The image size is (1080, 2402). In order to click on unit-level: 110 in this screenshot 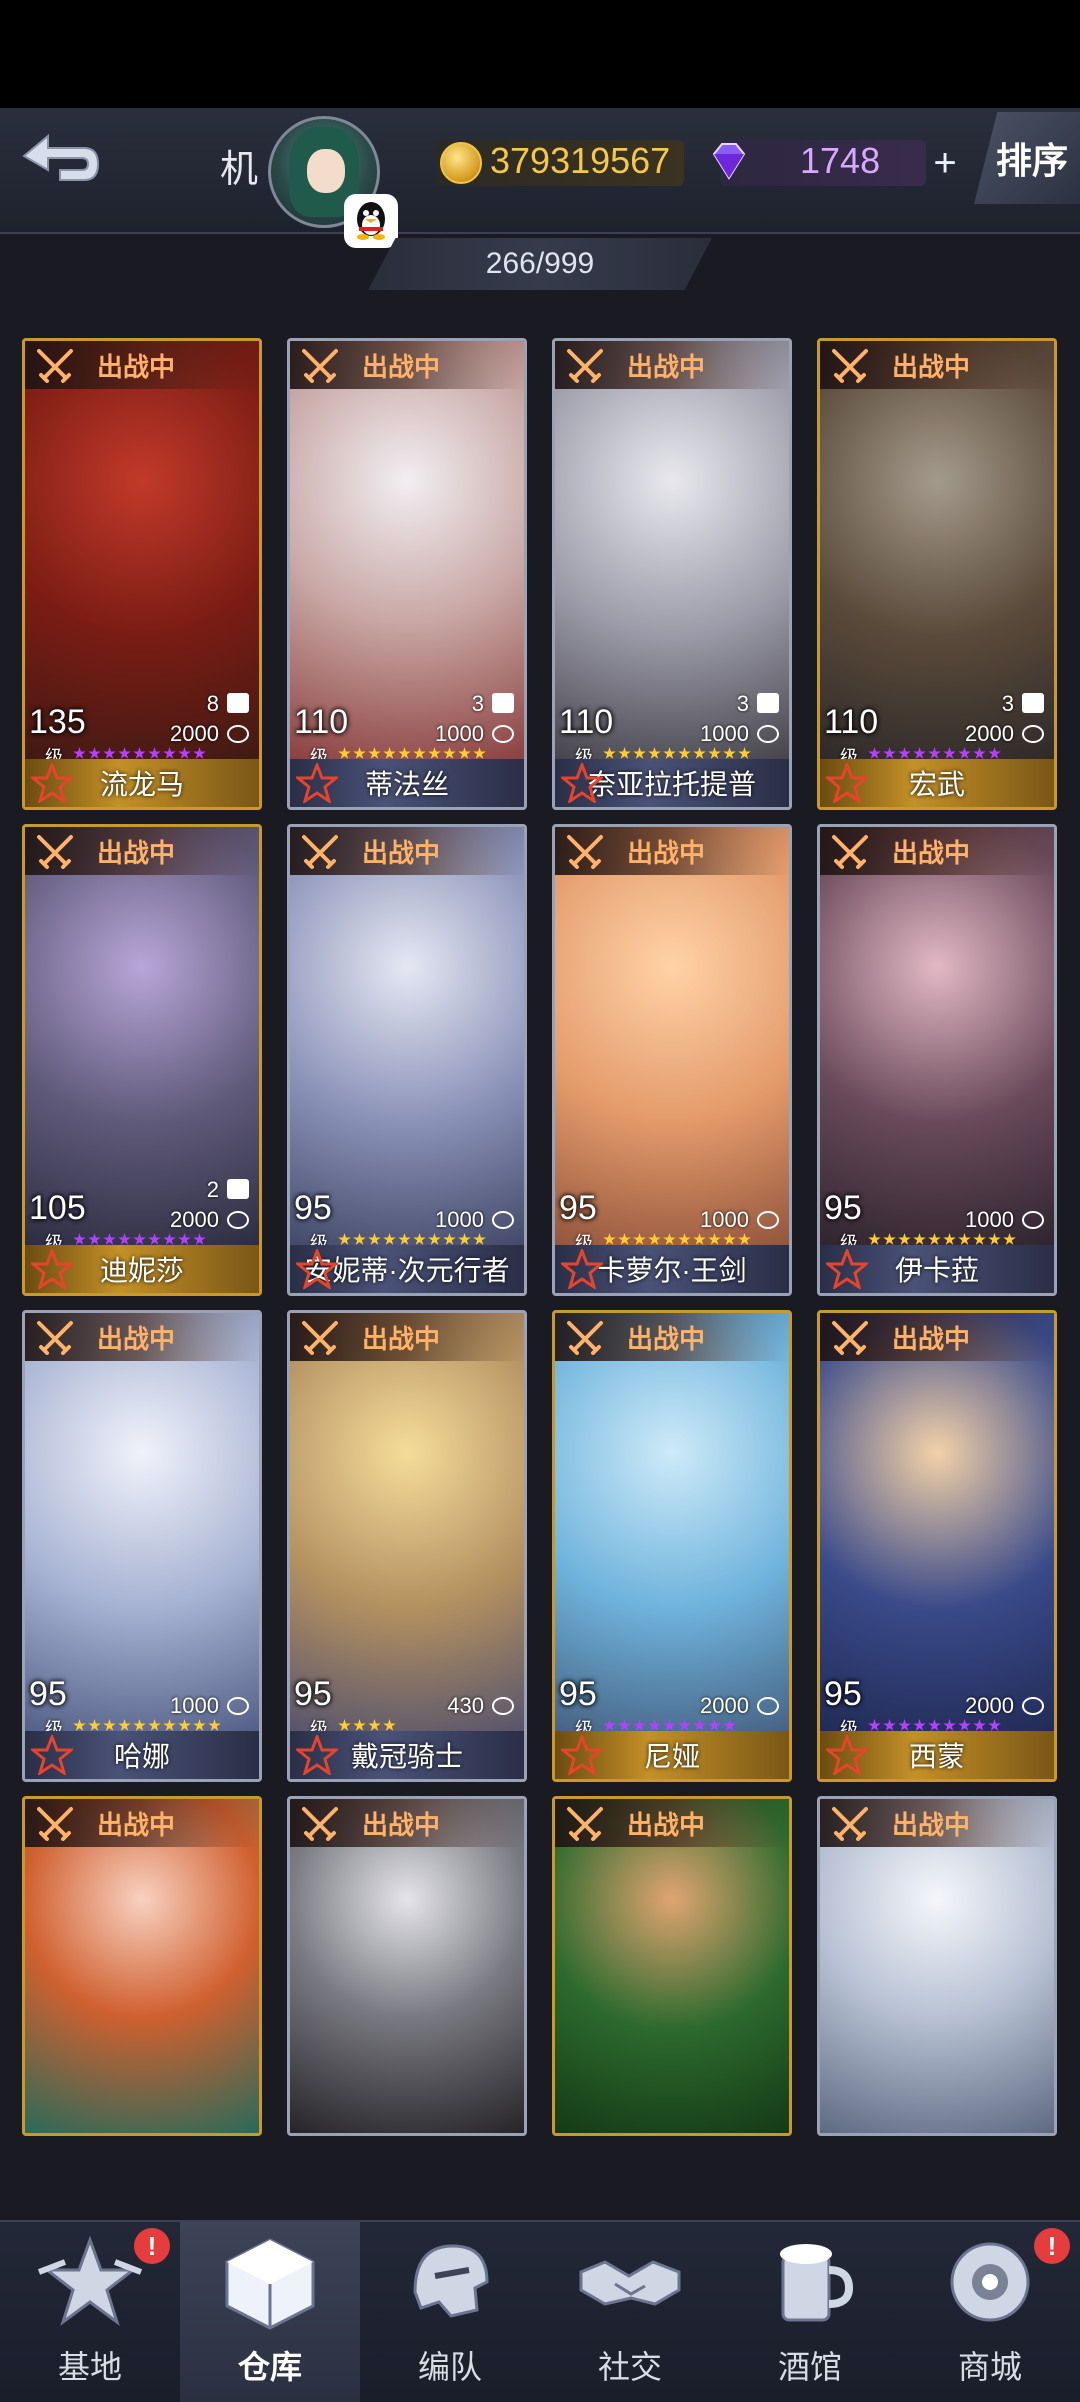, I will do `click(851, 722)`.